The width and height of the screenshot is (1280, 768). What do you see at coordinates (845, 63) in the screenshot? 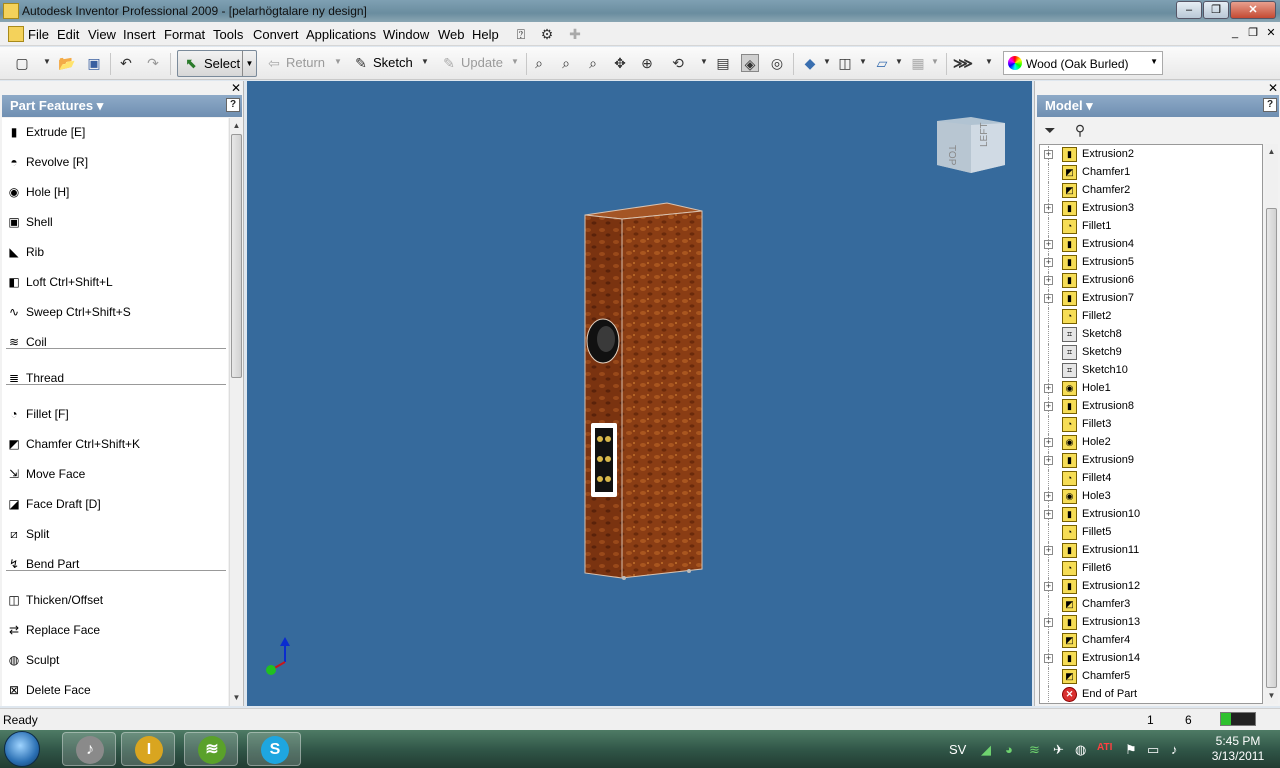
I see `section-view-icon: ◫` at bounding box center [845, 63].